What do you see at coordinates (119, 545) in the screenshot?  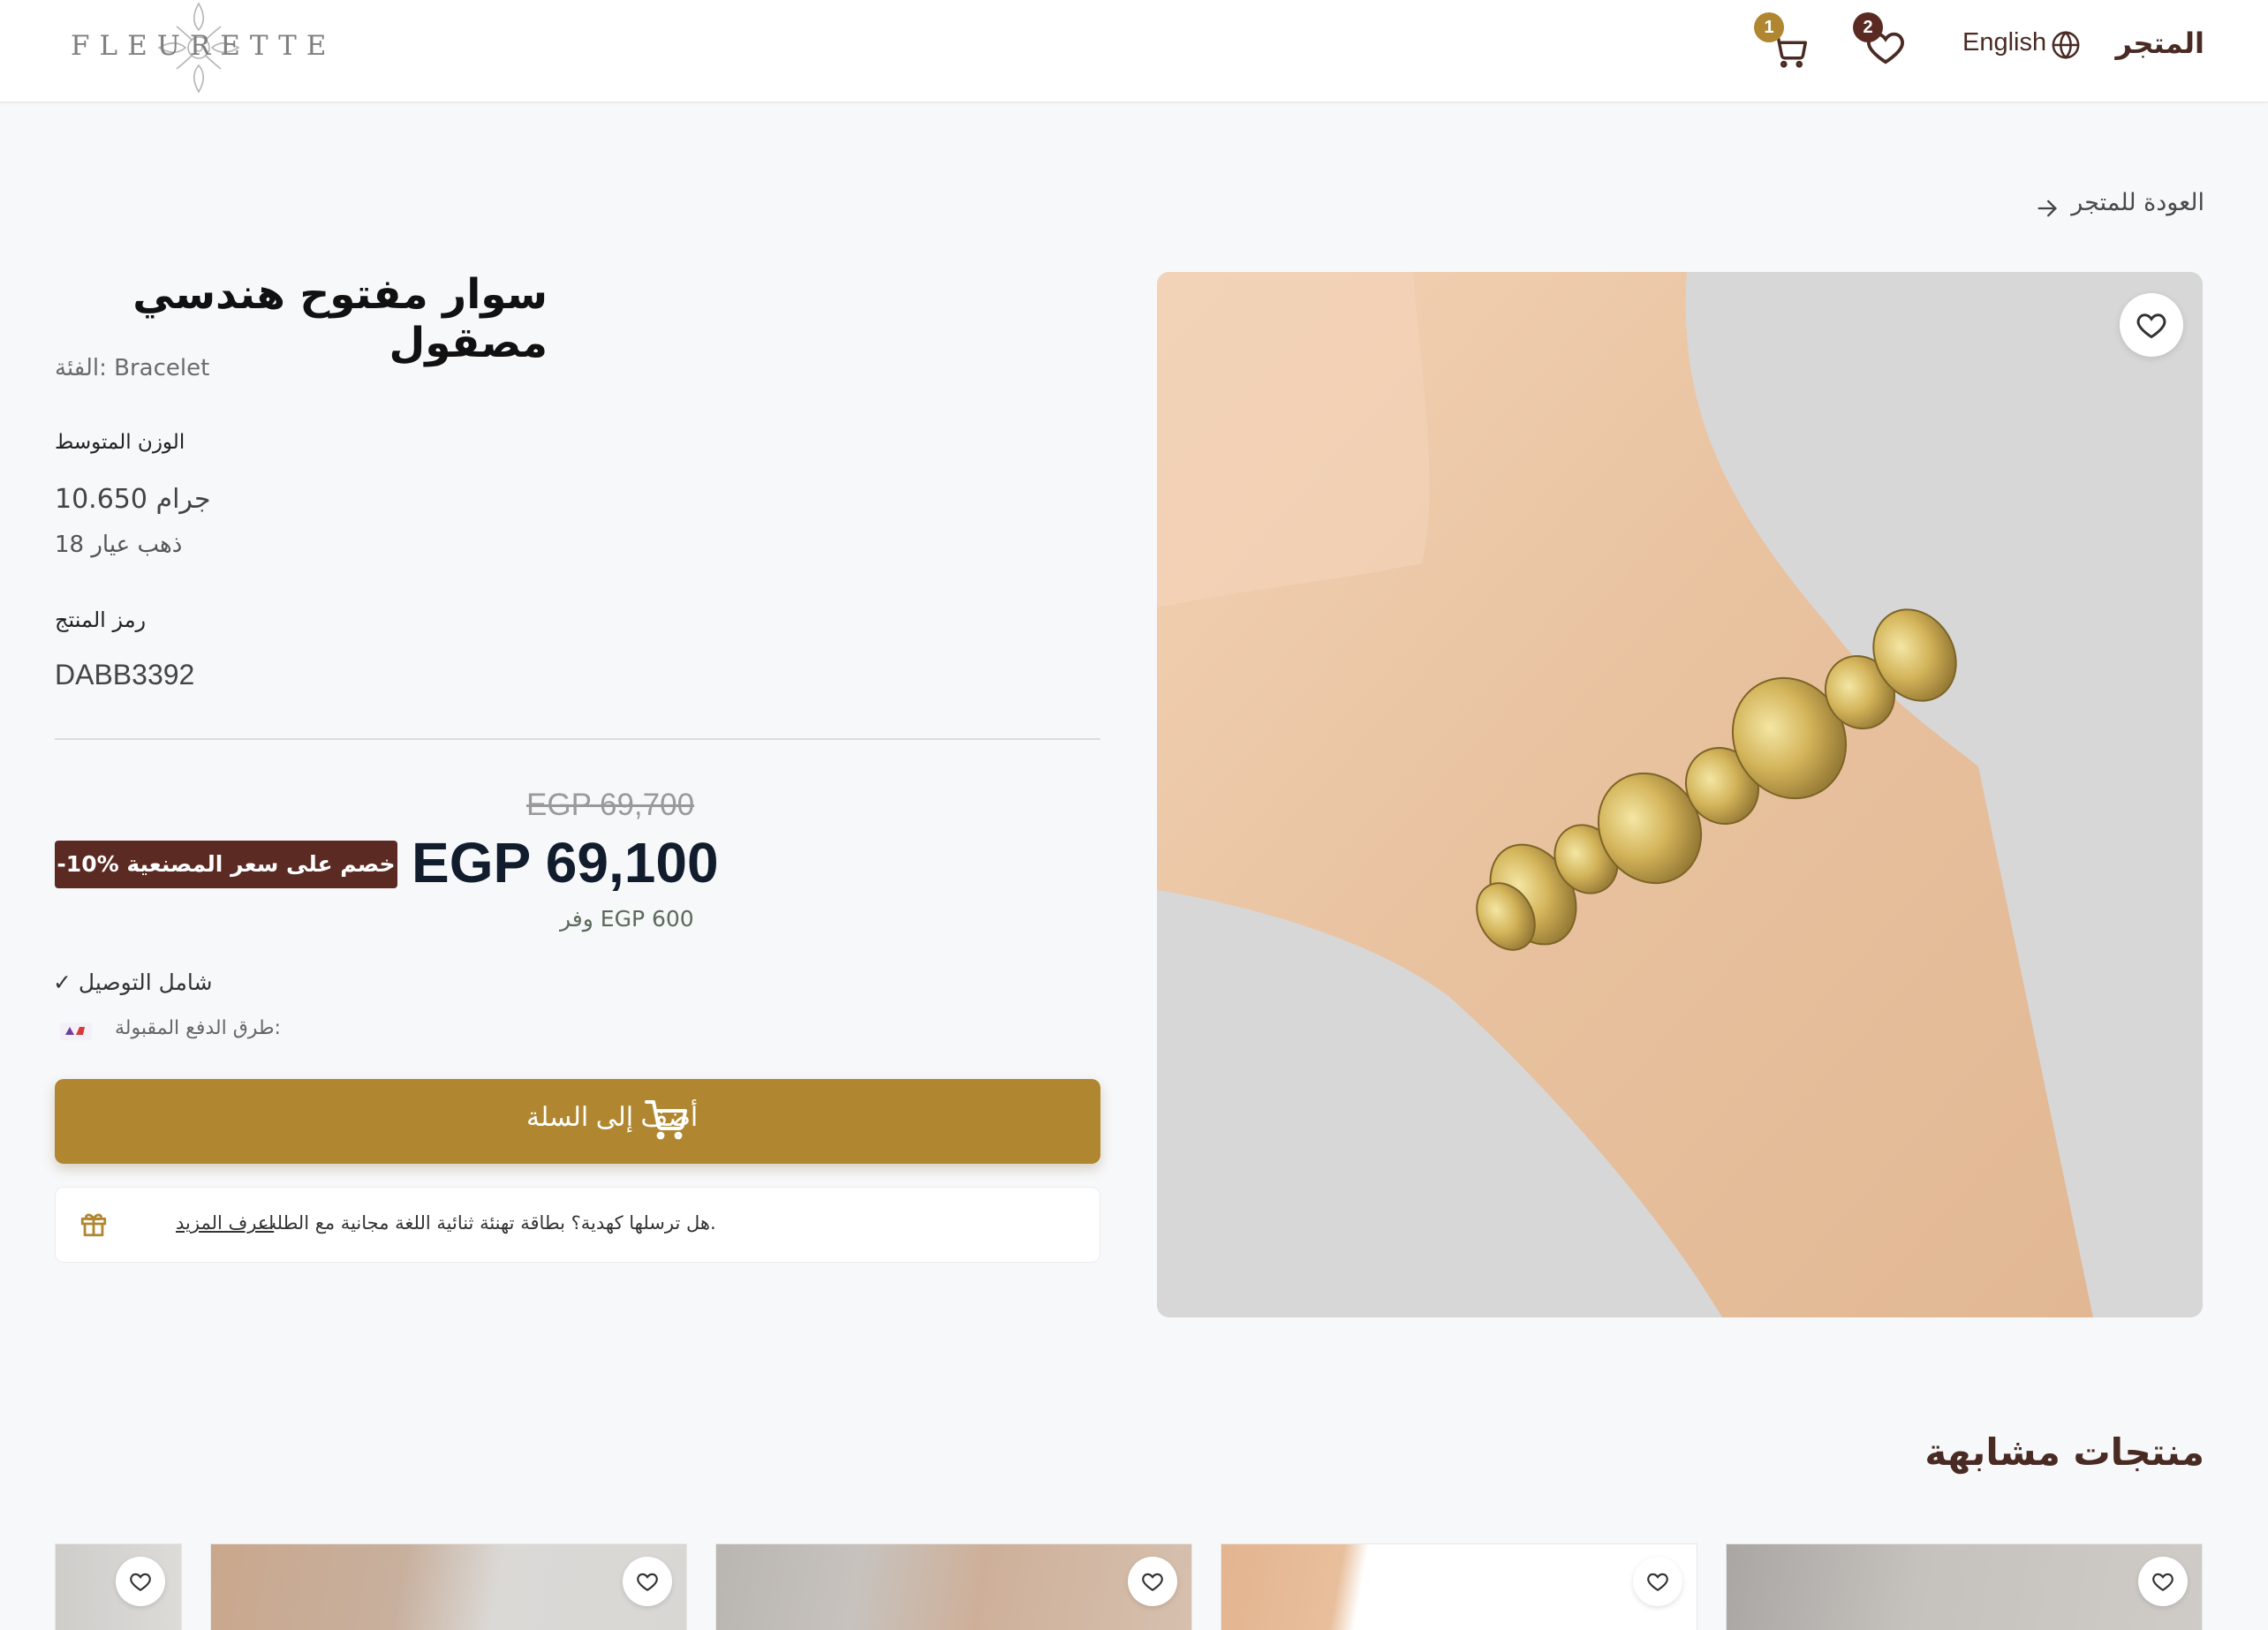 I see `gold-karat: ذهب عيار 18` at bounding box center [119, 545].